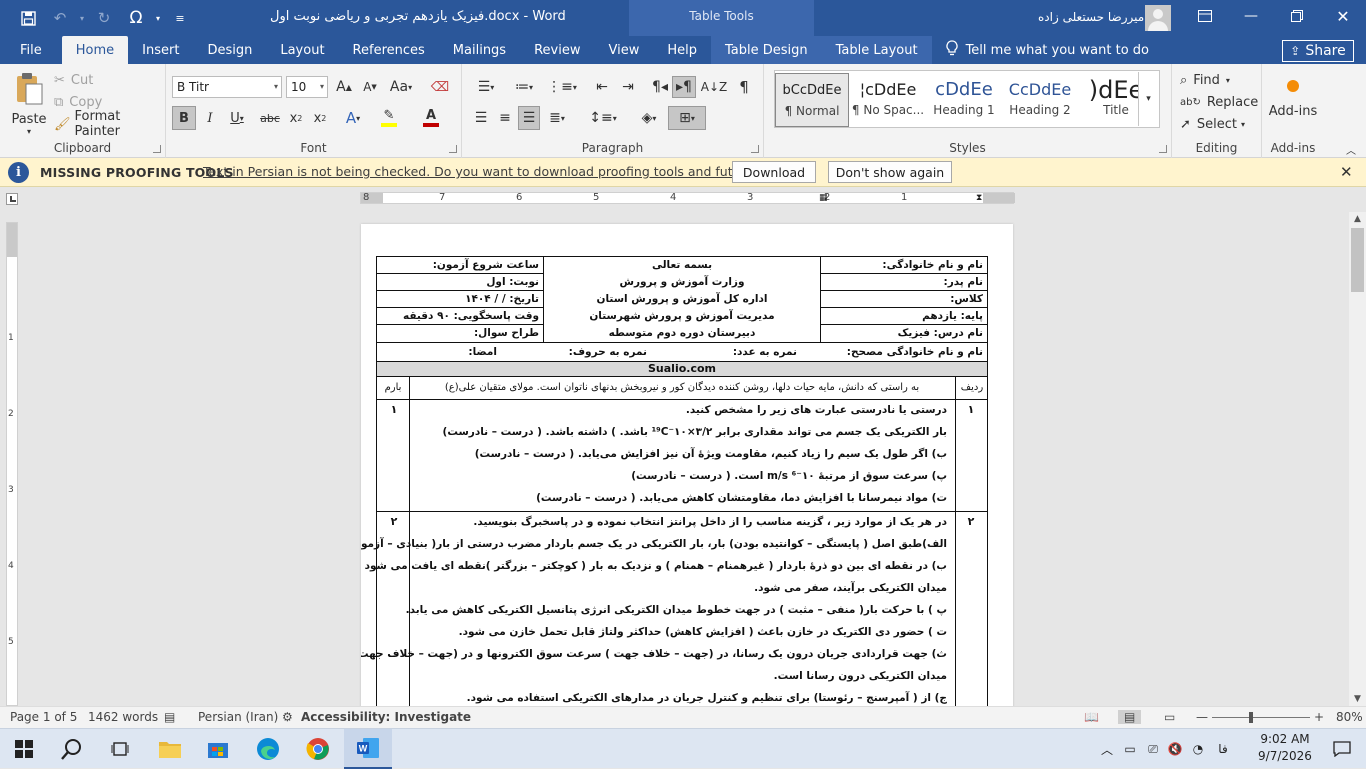 Image resolution: width=1366 pixels, height=769 pixels. Describe the element at coordinates (486, 87) in the screenshot. I see `bullets-icon: ☰ ▾` at that location.